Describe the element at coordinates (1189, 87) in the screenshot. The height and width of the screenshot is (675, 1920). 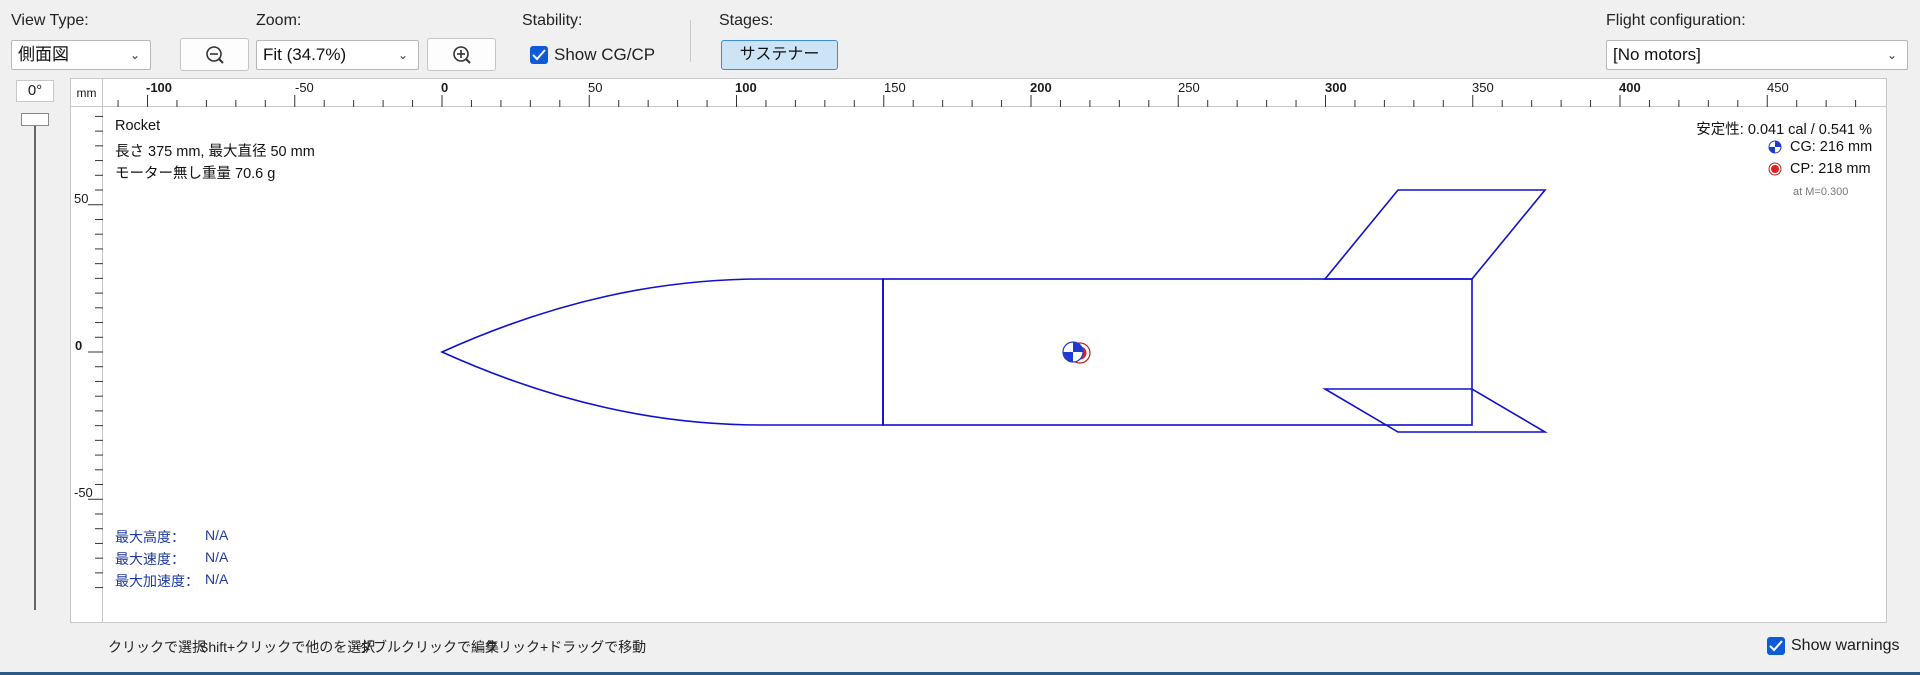
I see `ruler-label-250: 250` at that location.